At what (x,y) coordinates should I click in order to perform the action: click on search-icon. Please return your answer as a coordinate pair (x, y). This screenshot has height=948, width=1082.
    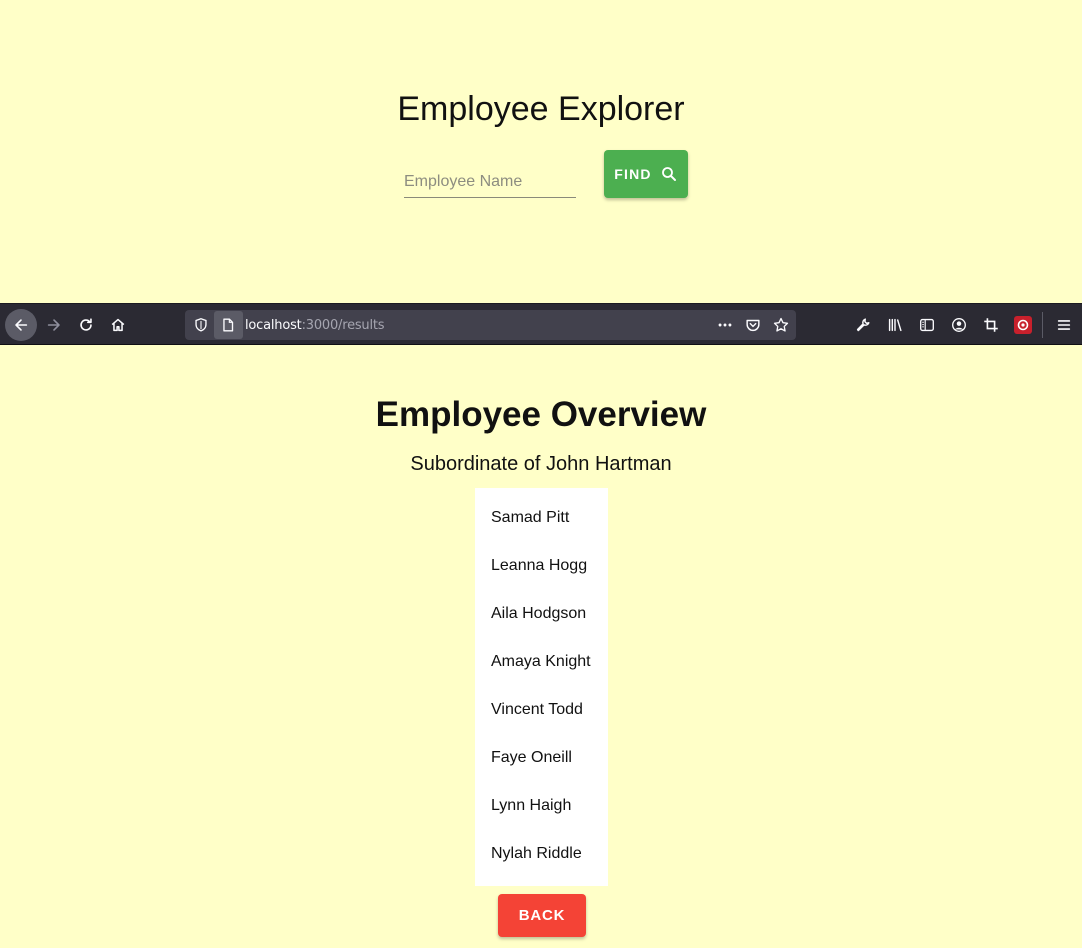
    Looking at the image, I should click on (668, 174).